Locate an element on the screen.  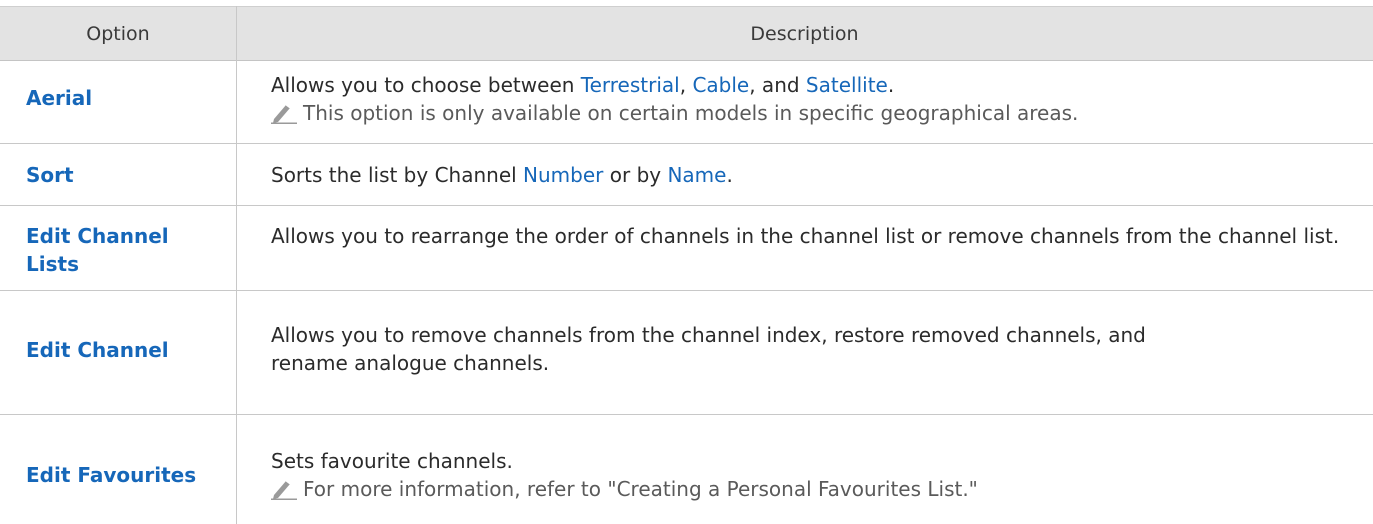
highlight-satellite: Satellite is located at coordinates (846, 85).